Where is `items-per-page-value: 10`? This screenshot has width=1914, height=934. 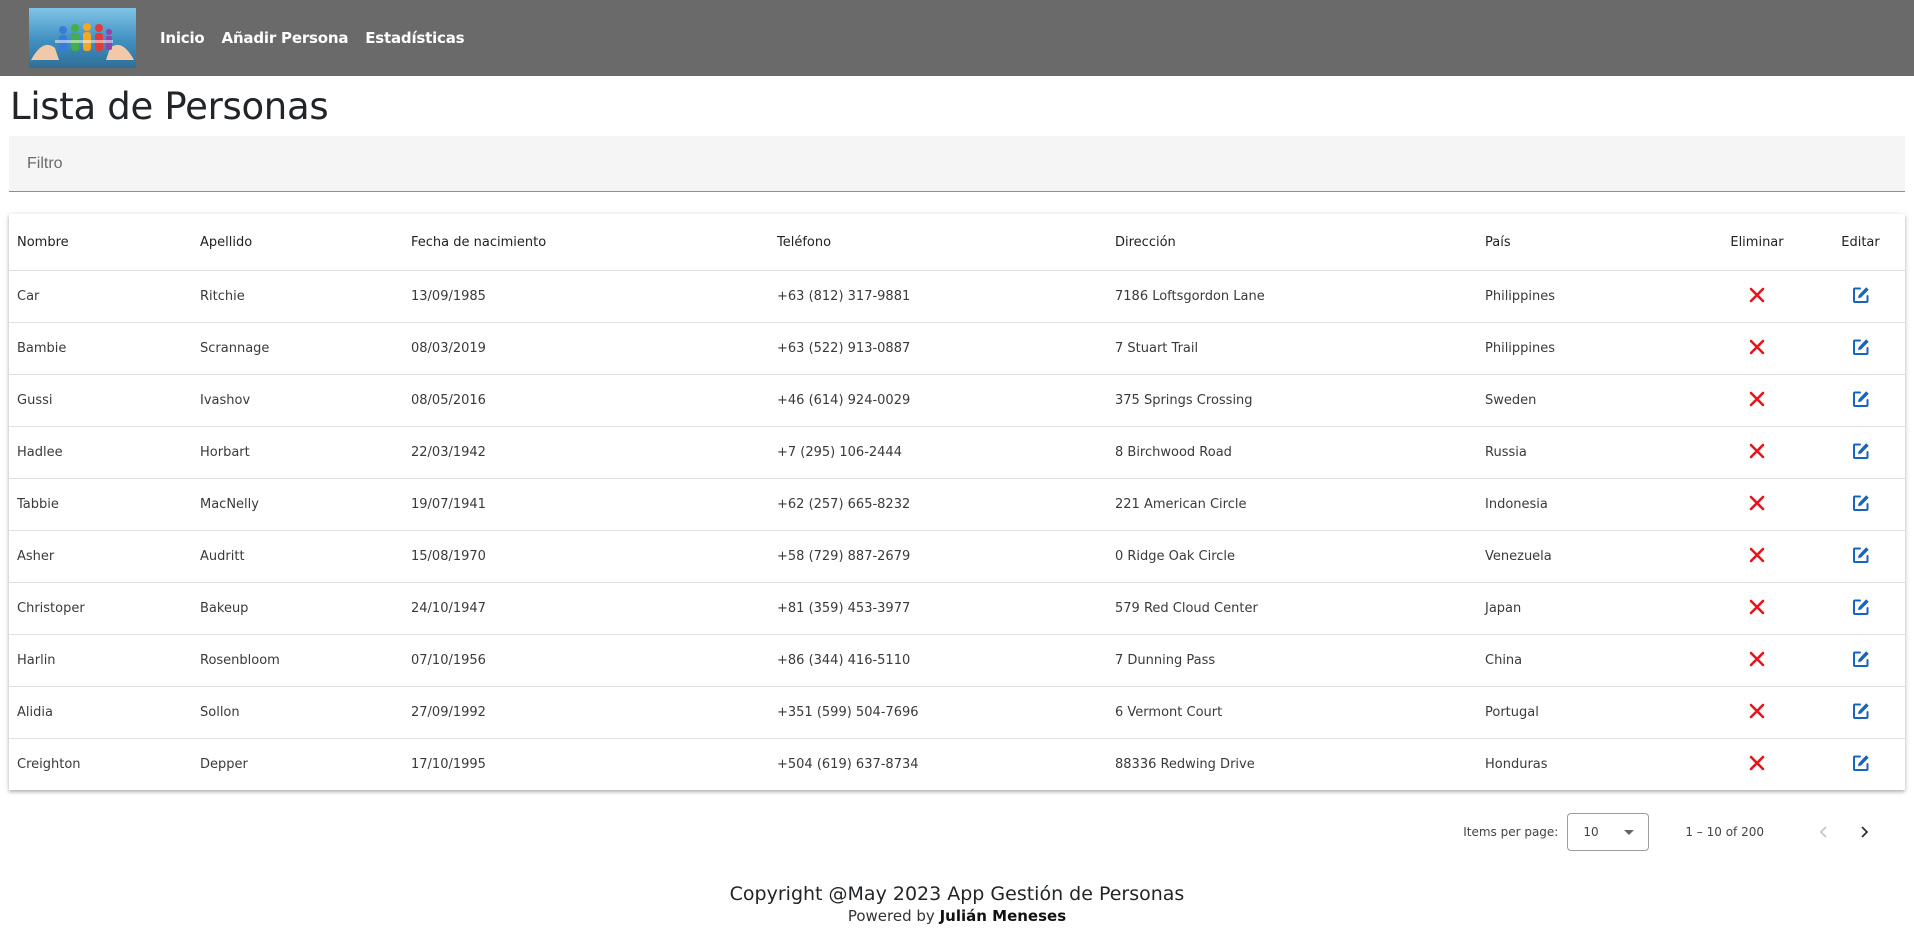
items-per-page-value: 10 is located at coordinates (1591, 832).